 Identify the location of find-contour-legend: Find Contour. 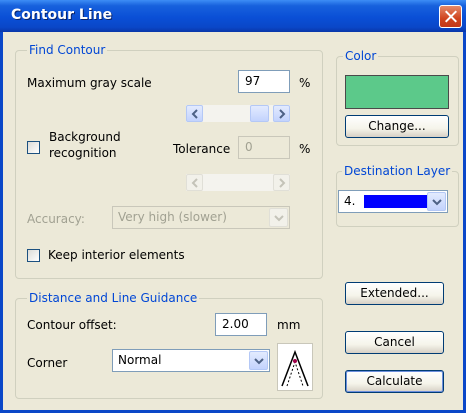
(67, 50).